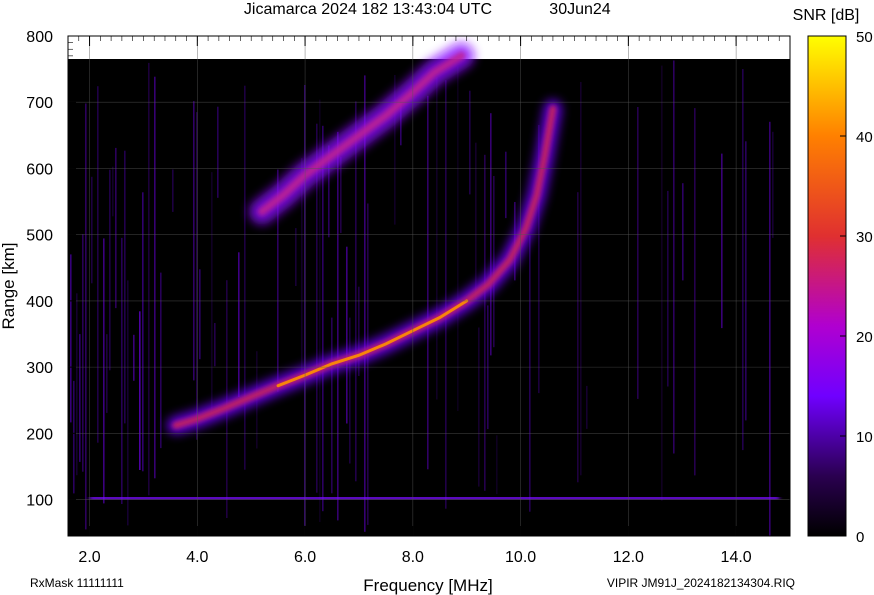 This screenshot has width=874, height=595. I want to click on y-tick-label: 700, so click(39, 103).